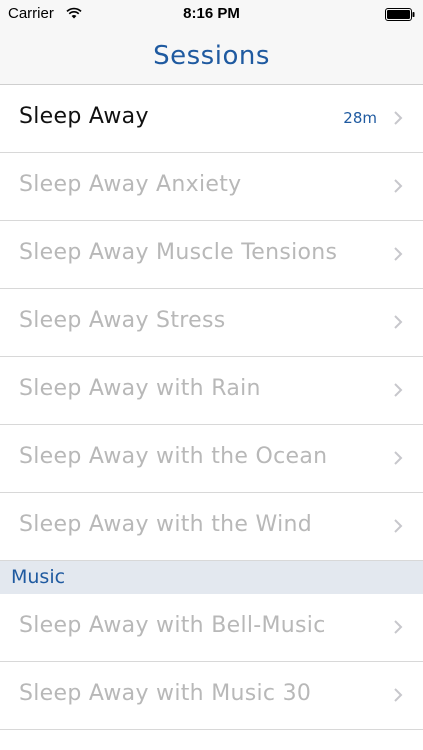  Describe the element at coordinates (360, 118) in the screenshot. I see `duration-badge: 28m` at that location.